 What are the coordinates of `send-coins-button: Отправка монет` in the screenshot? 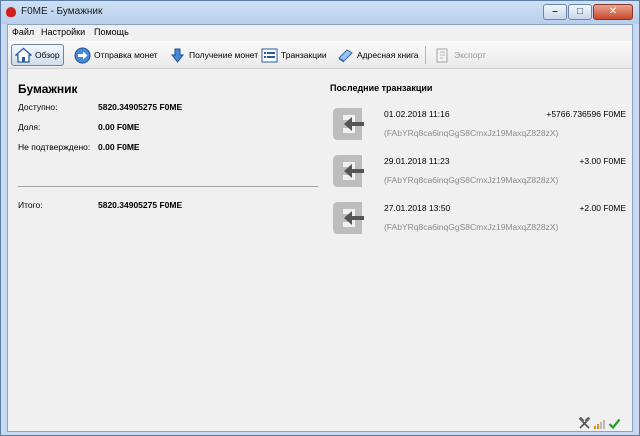 It's located at (116, 55).